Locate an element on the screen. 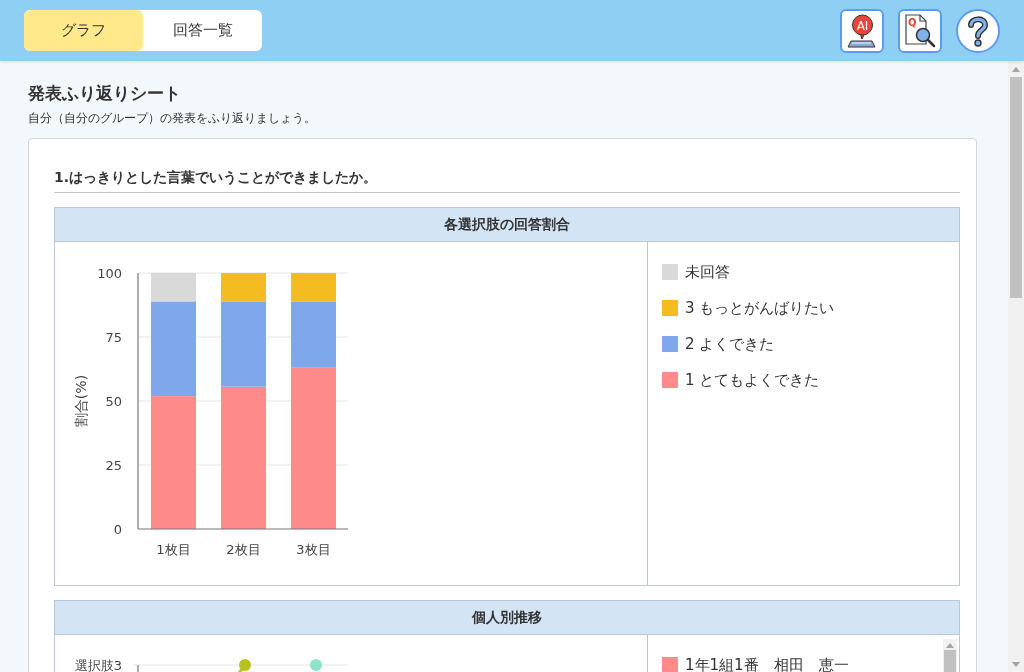  axis-tick-label: 75 is located at coordinates (113, 337).